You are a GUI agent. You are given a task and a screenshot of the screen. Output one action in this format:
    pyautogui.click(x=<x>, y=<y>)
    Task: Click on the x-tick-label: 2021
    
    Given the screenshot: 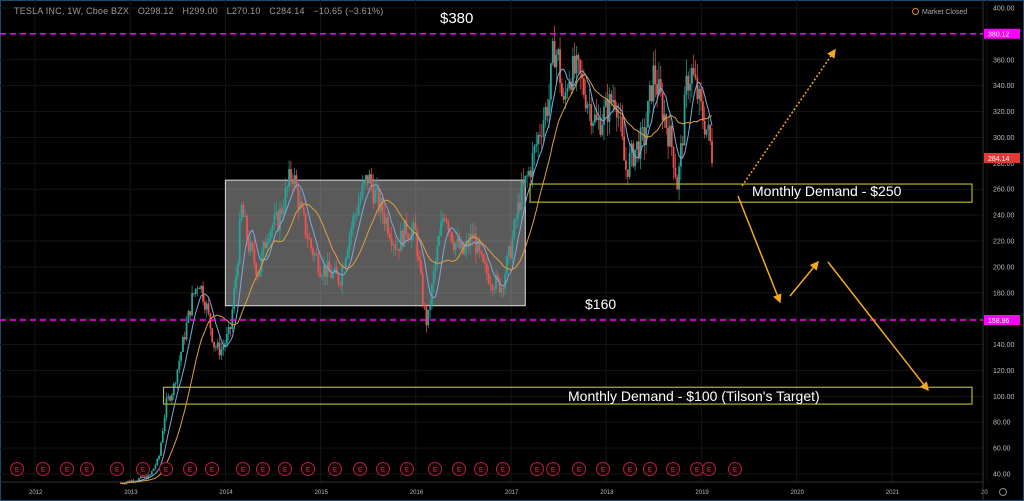 What is the action you would take?
    pyautogui.click(x=893, y=493)
    